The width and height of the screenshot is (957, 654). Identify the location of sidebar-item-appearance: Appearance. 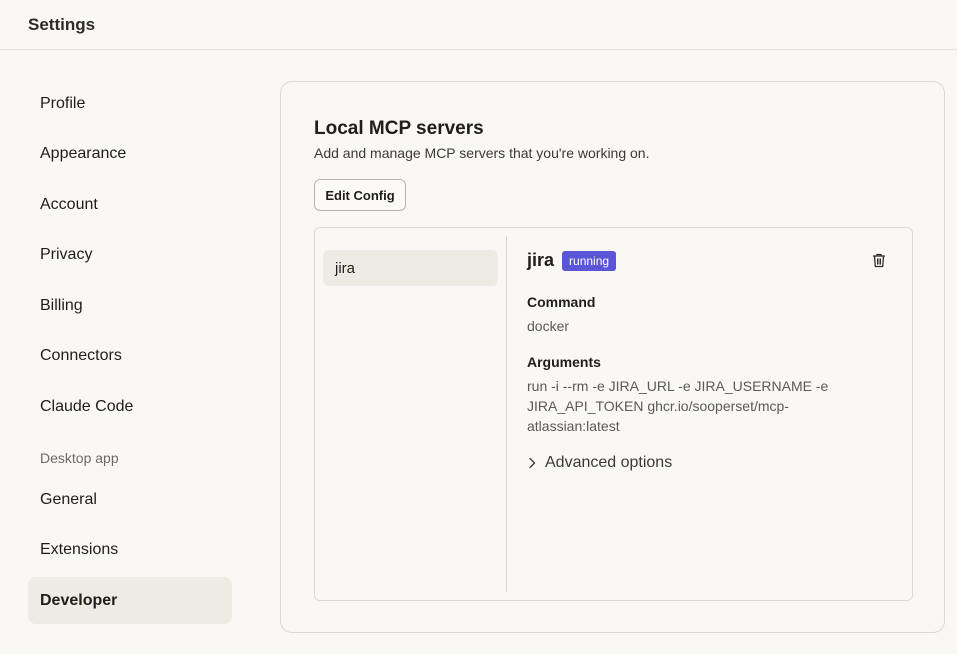
(130, 154).